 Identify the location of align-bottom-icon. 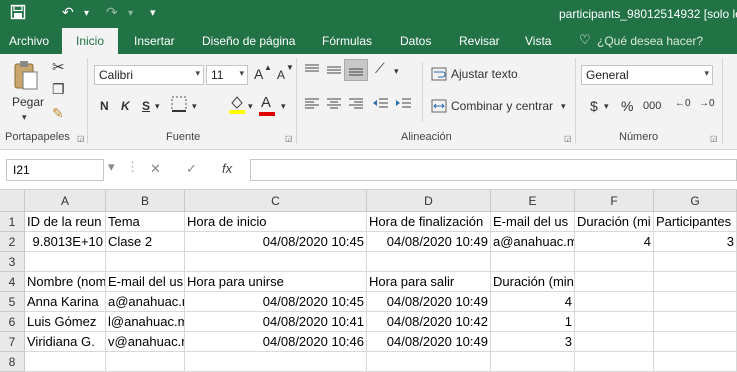
(356, 70).